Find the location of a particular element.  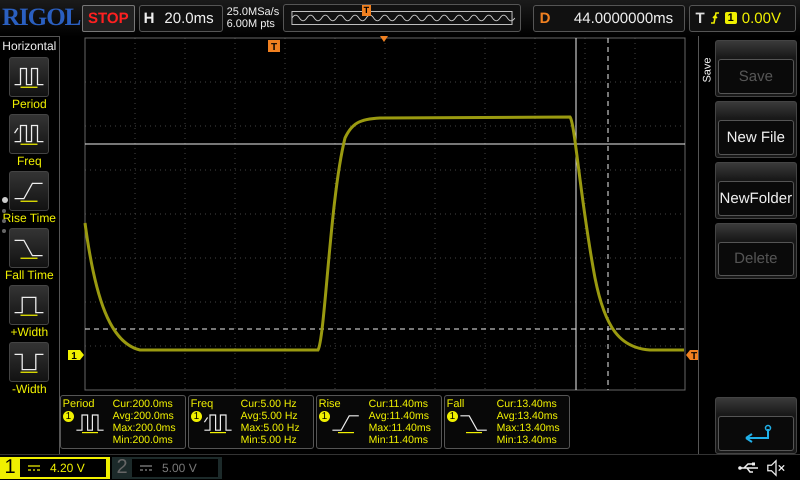

trigger-marker: T is located at coordinates (274, 46).